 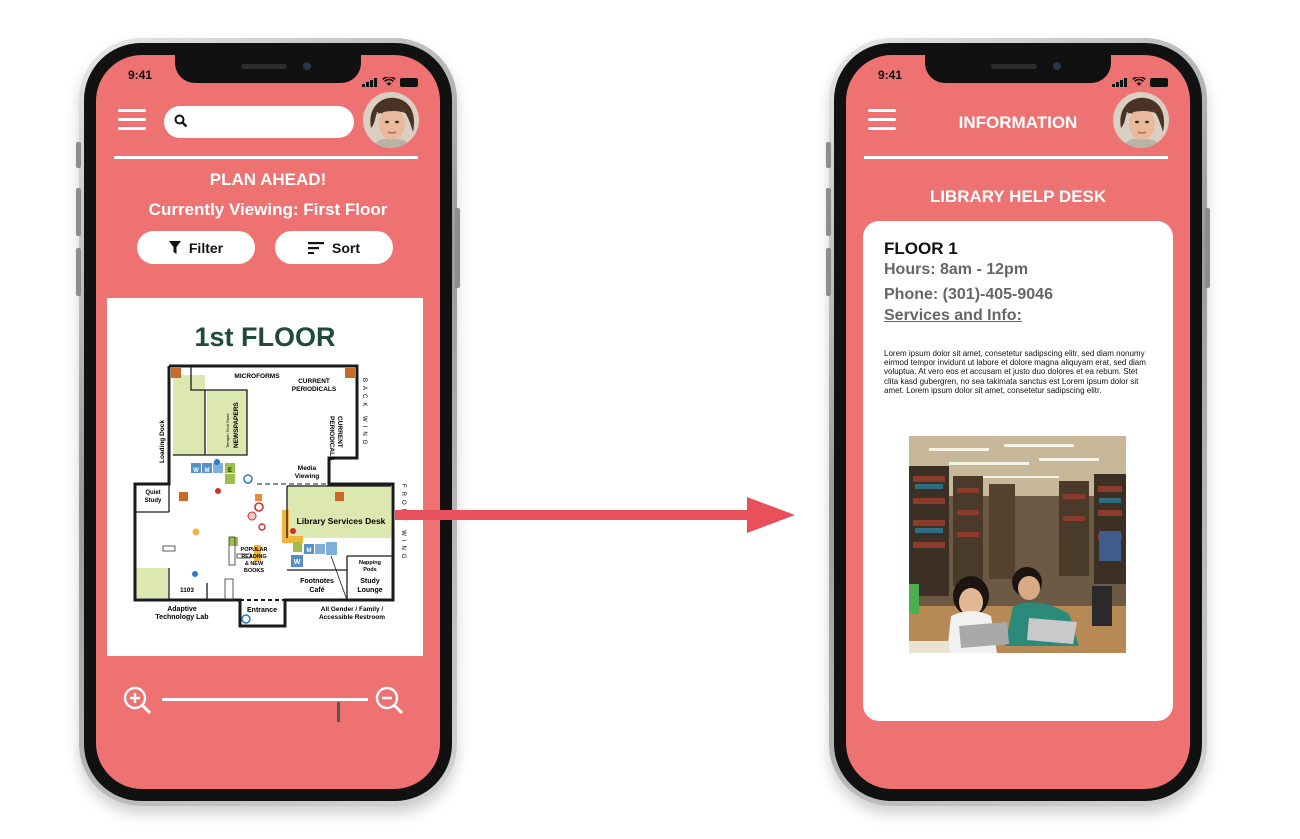 I want to click on filter-button: Filter, so click(x=196, y=247).